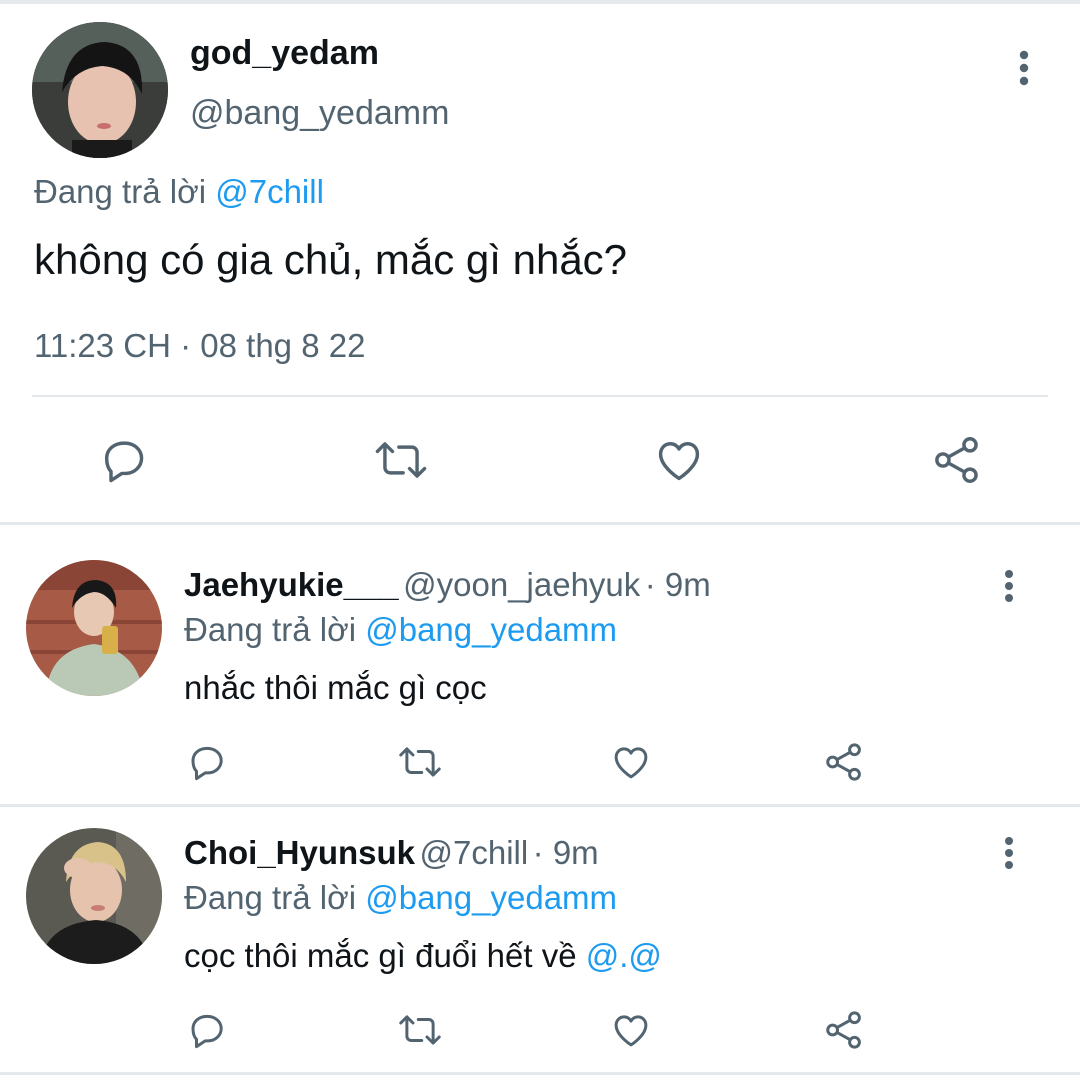  I want to click on reply-text-mention: @.@, so click(624, 955).